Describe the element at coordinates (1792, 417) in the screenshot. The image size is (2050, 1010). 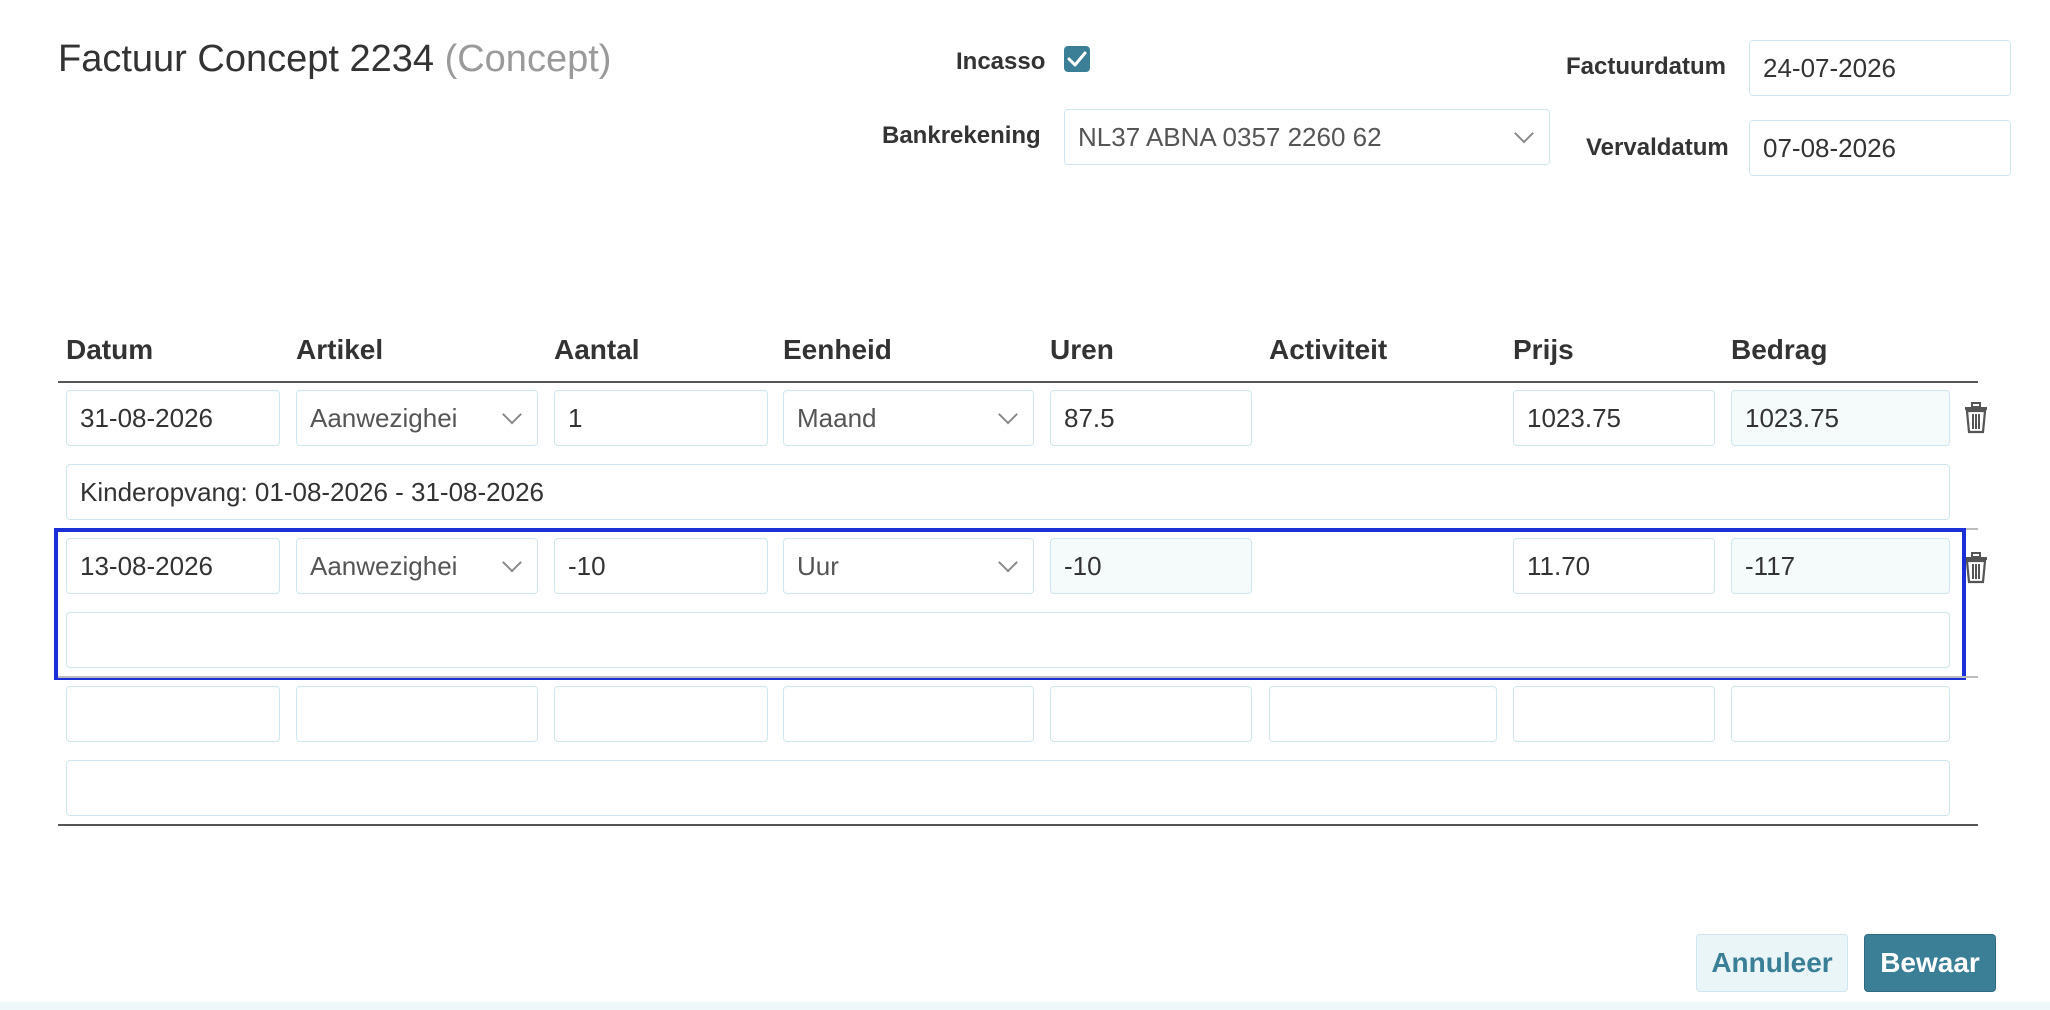
I see `row1-amount-value: 1023.75` at that location.